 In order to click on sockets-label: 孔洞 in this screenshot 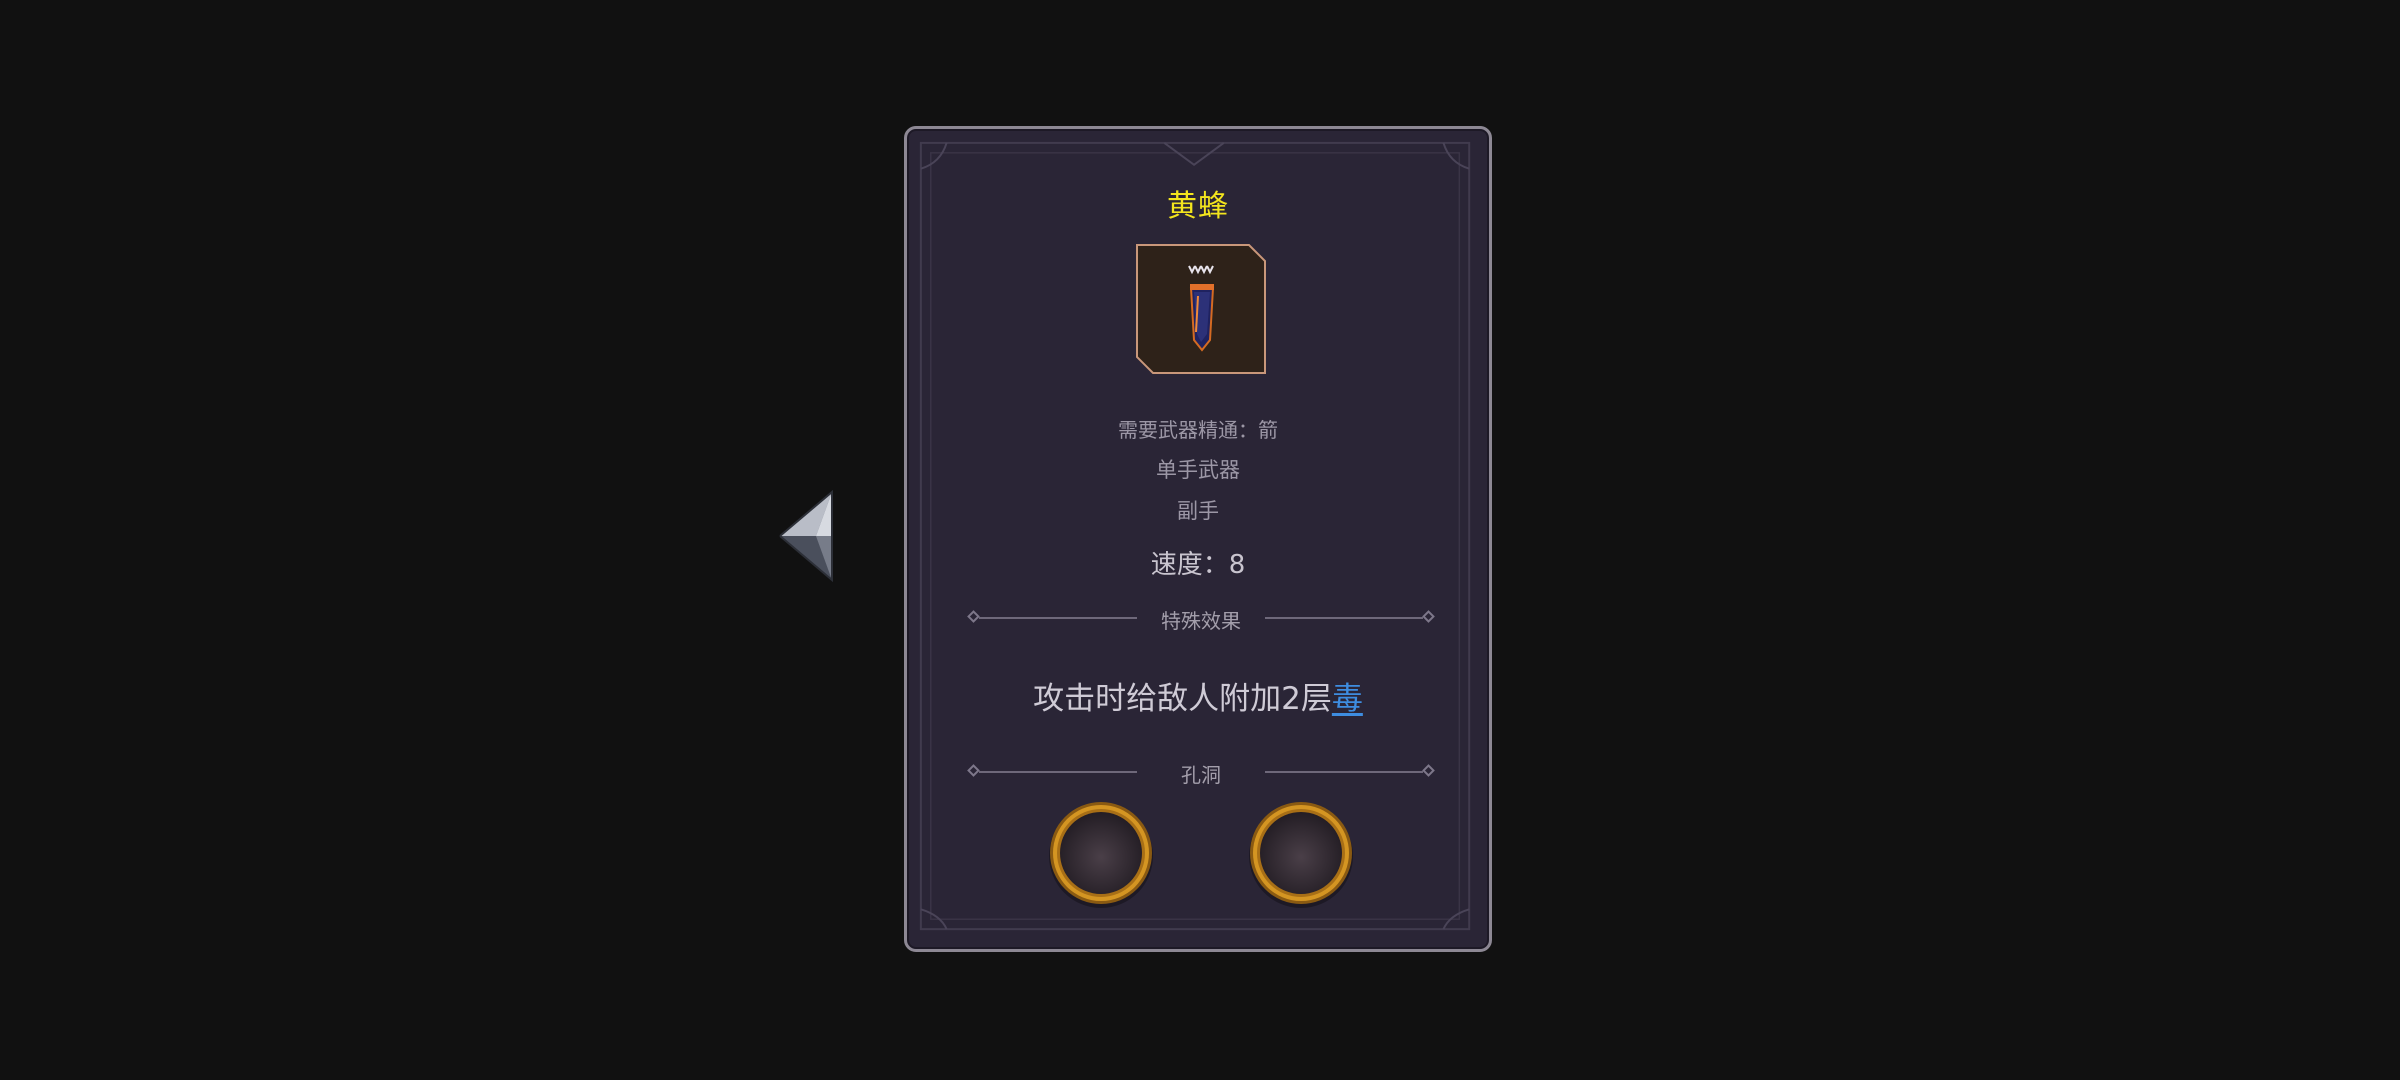, I will do `click(1201, 775)`.